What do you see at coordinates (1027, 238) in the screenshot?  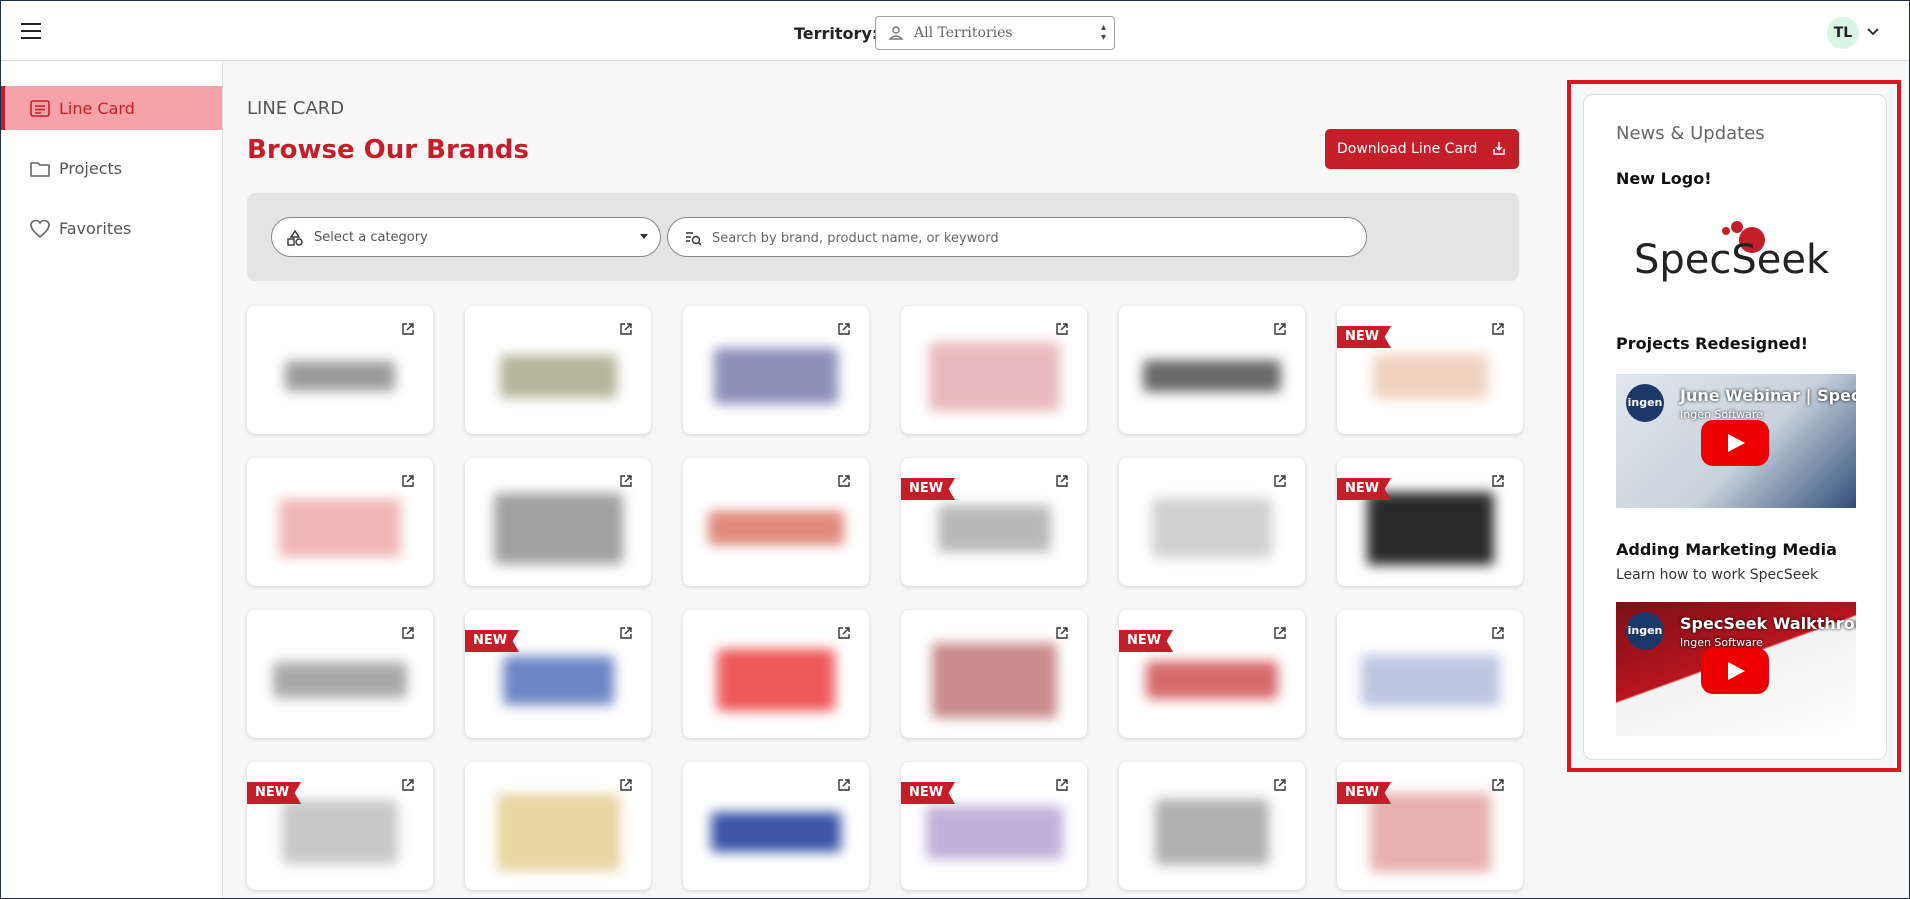 I see `search-input` at bounding box center [1027, 238].